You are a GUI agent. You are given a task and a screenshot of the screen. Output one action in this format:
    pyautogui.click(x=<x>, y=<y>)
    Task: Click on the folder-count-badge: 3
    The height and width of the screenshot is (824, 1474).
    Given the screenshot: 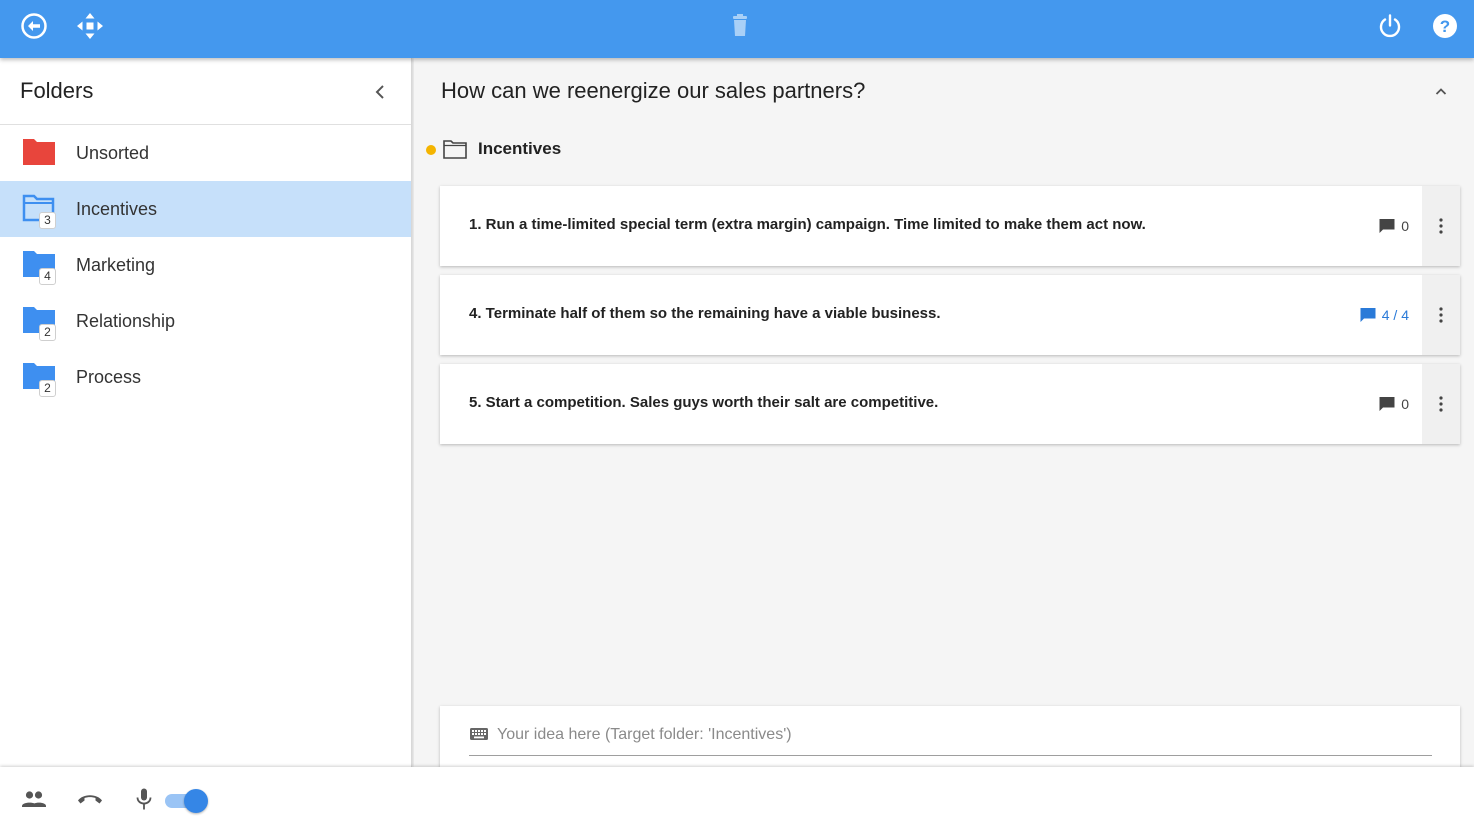 What is the action you would take?
    pyautogui.click(x=47, y=220)
    